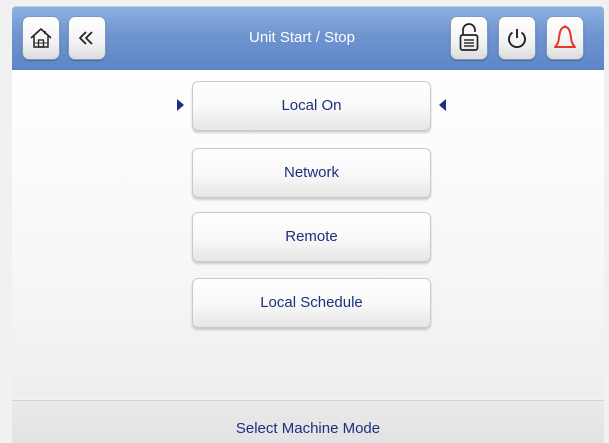 Image resolution: width=609 pixels, height=443 pixels. I want to click on back-button, so click(87, 38).